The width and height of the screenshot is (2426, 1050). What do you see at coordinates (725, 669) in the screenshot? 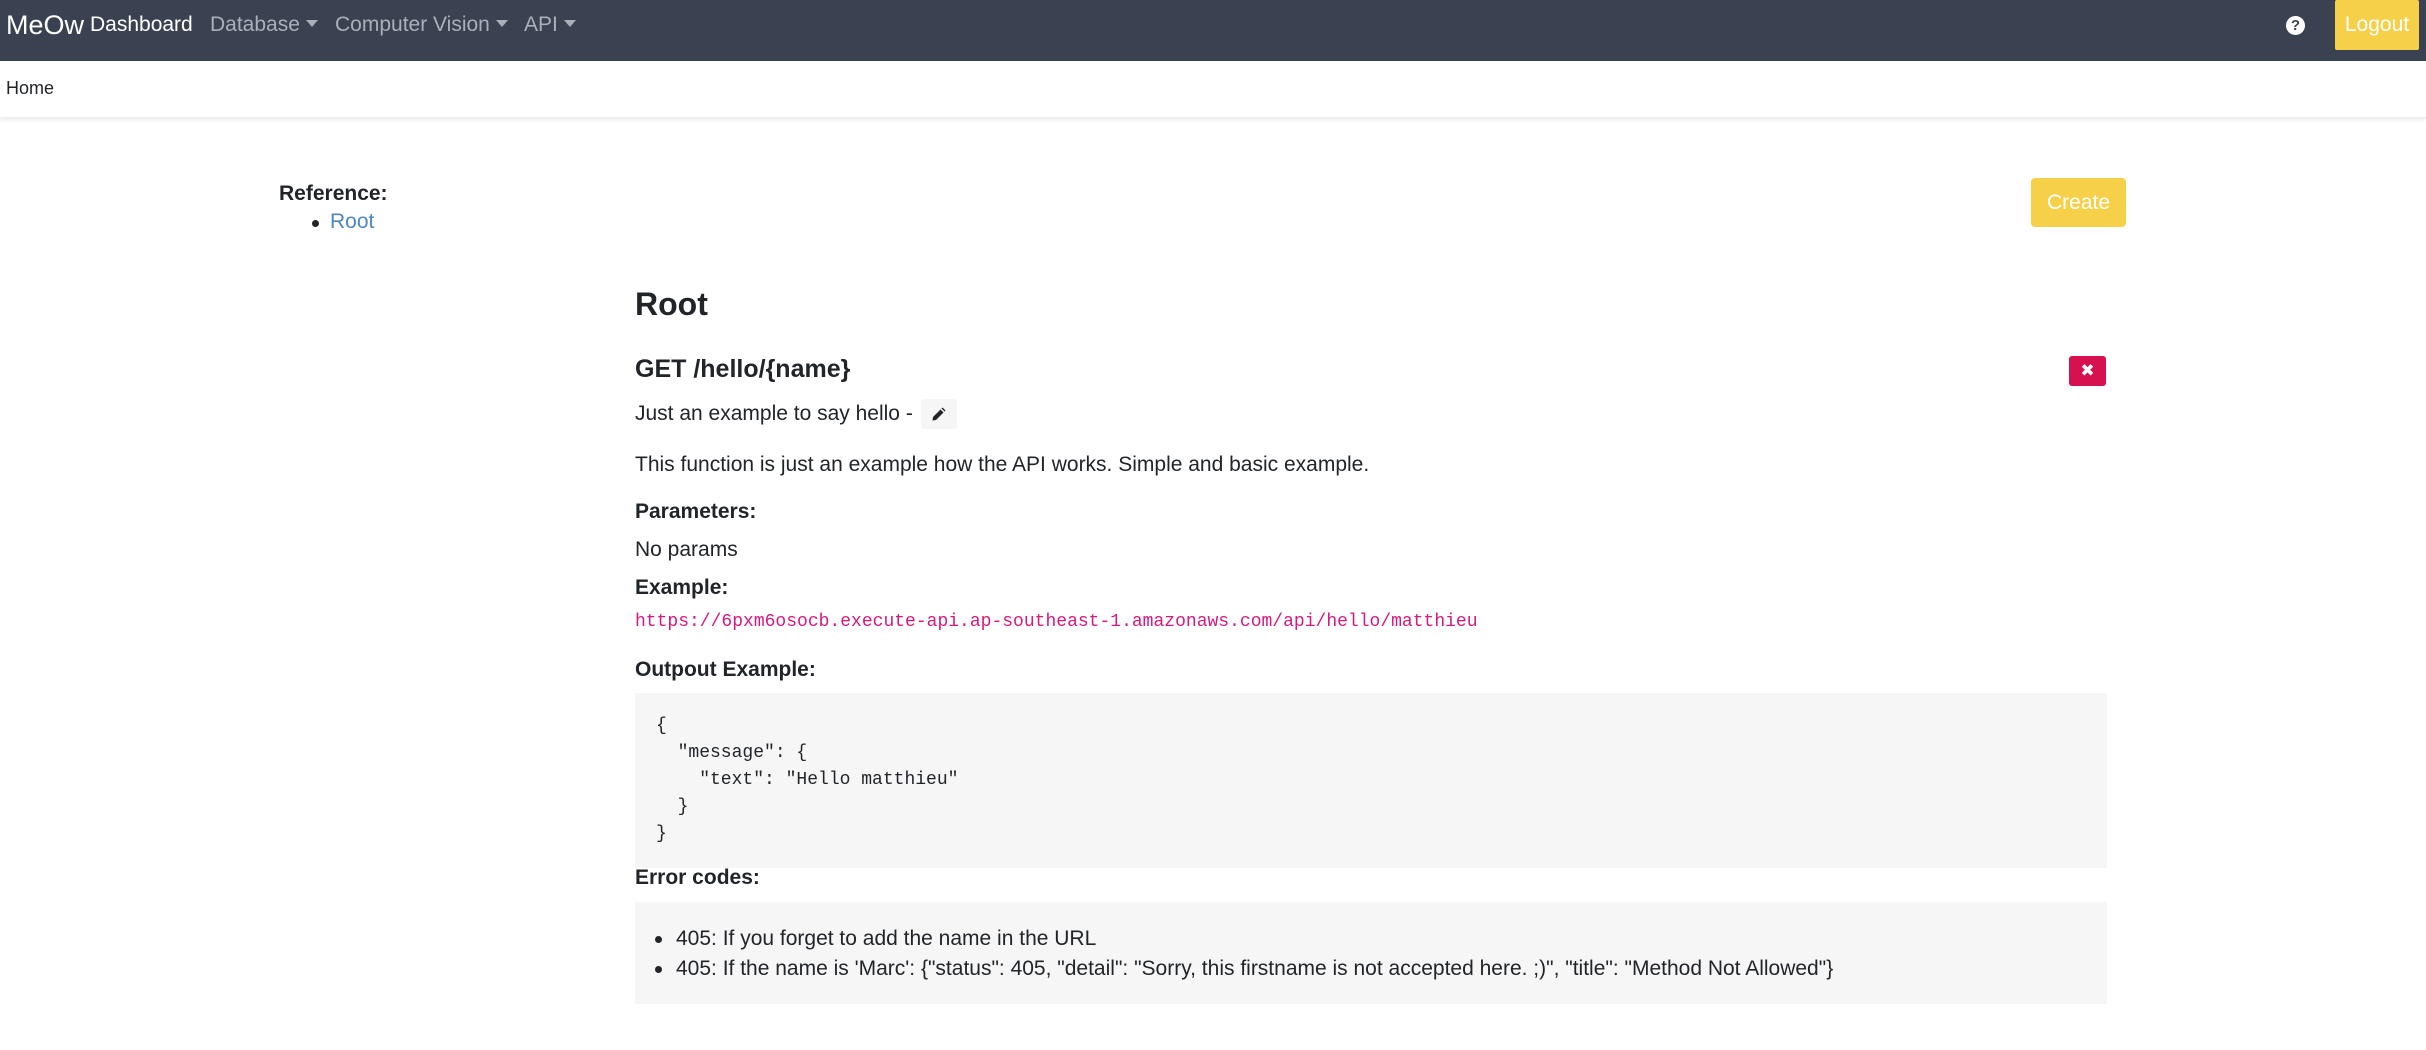
I see `output-example-label: Outpout Example:` at bounding box center [725, 669].